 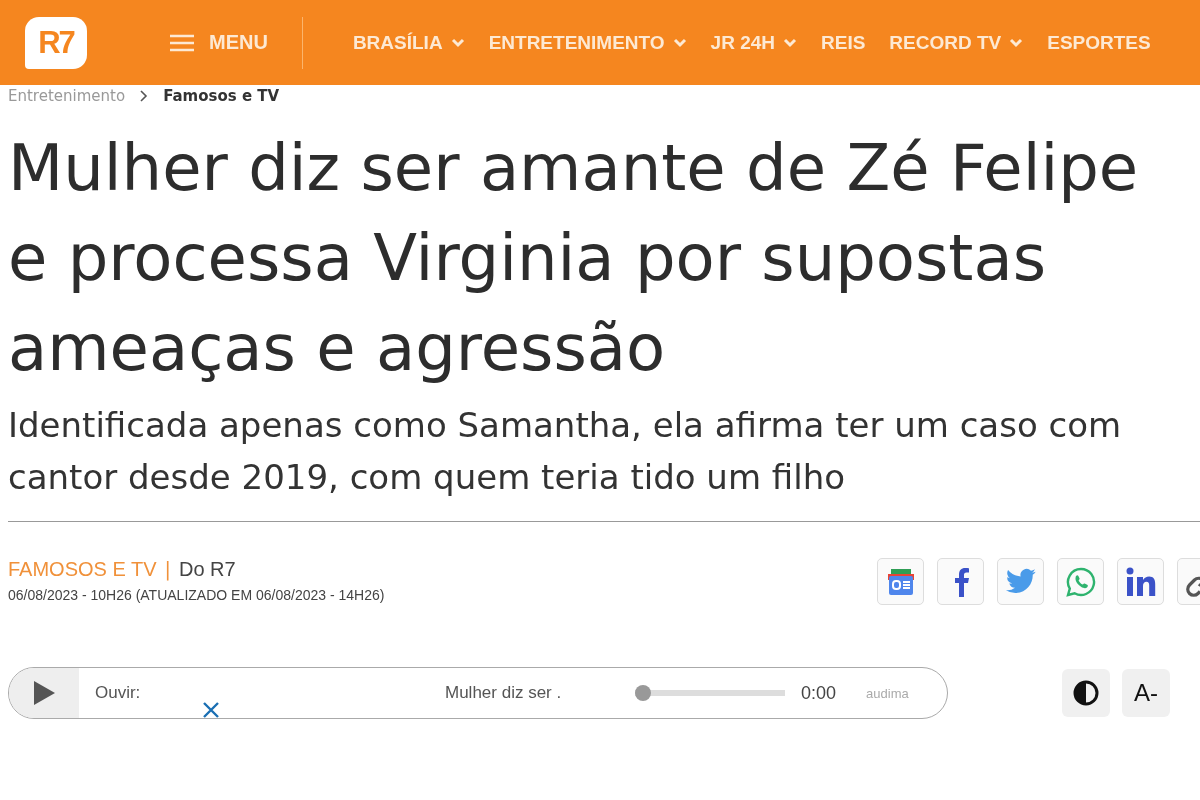 I want to click on breadcrumb-link: Entretenimento, so click(x=67, y=96).